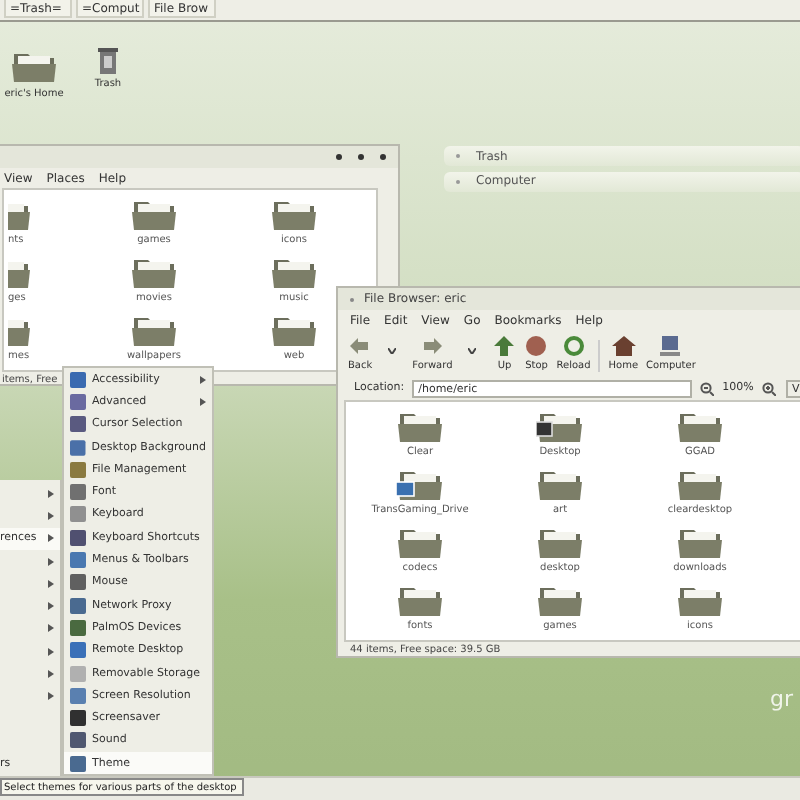 Image resolution: width=800 pixels, height=800 pixels. I want to click on reload-icon, so click(573, 346).